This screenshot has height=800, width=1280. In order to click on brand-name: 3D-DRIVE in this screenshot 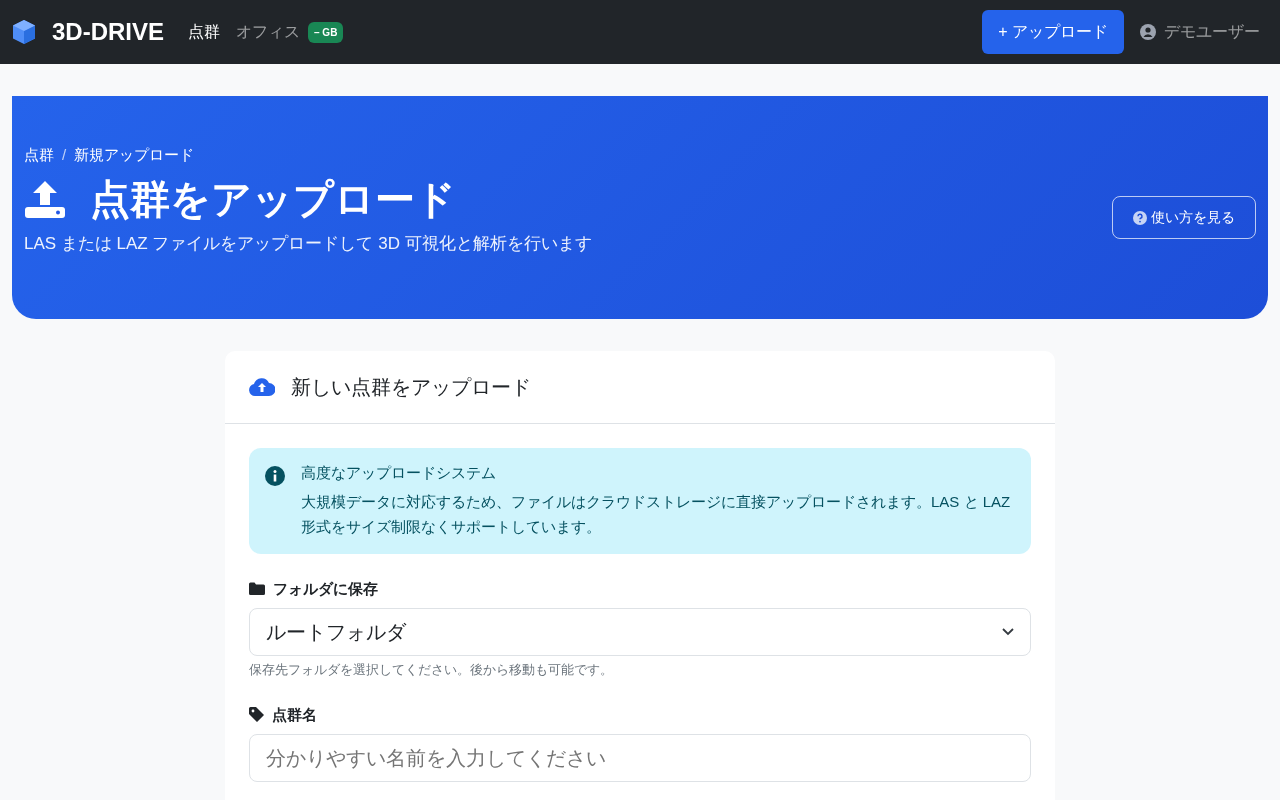, I will do `click(108, 32)`.